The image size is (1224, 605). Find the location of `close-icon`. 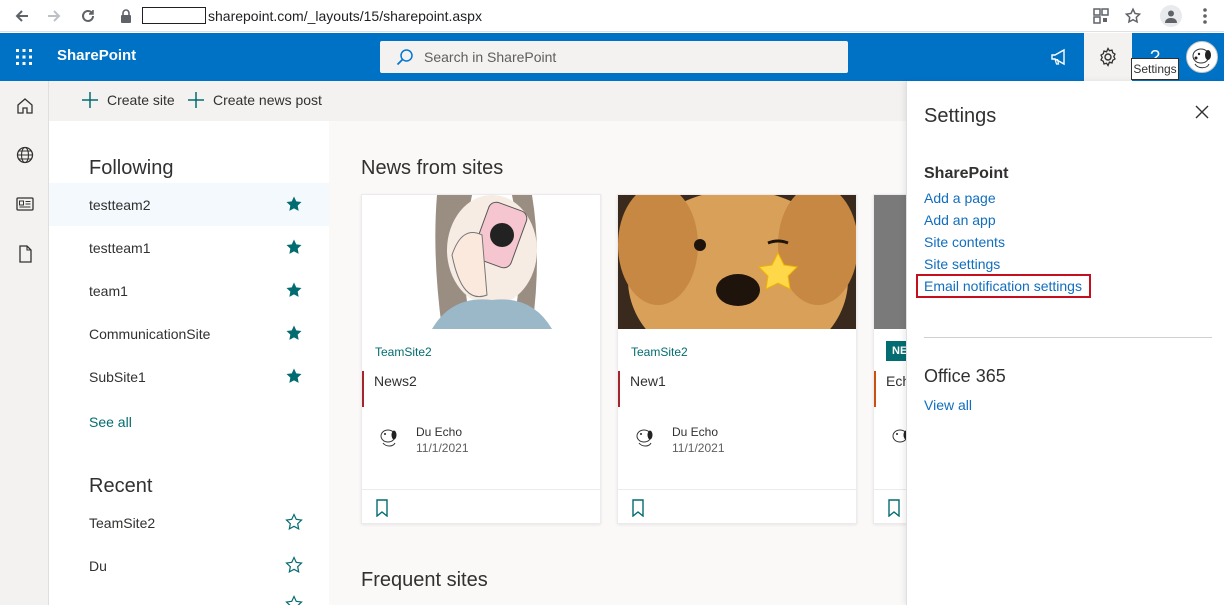

close-icon is located at coordinates (1202, 112).